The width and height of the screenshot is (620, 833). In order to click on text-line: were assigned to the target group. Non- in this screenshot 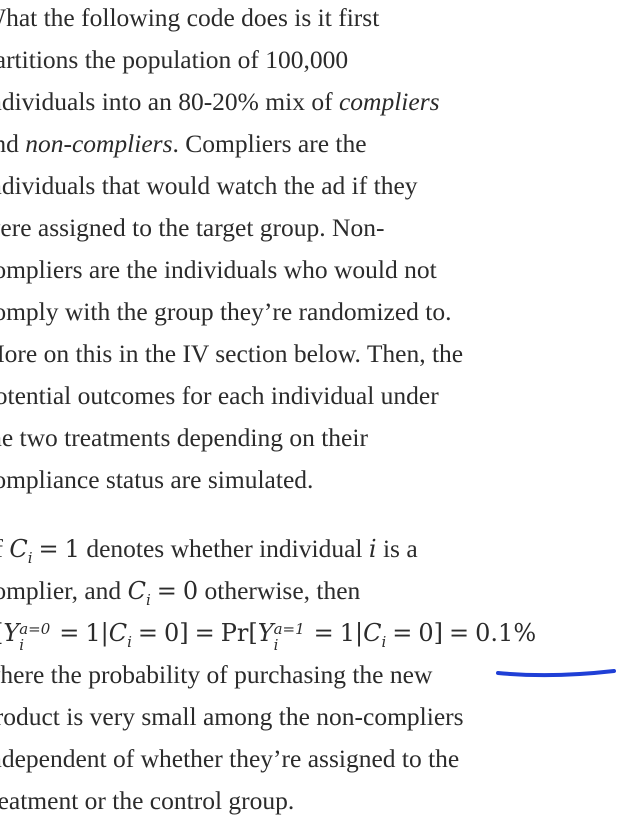, I will do `click(192, 227)`.